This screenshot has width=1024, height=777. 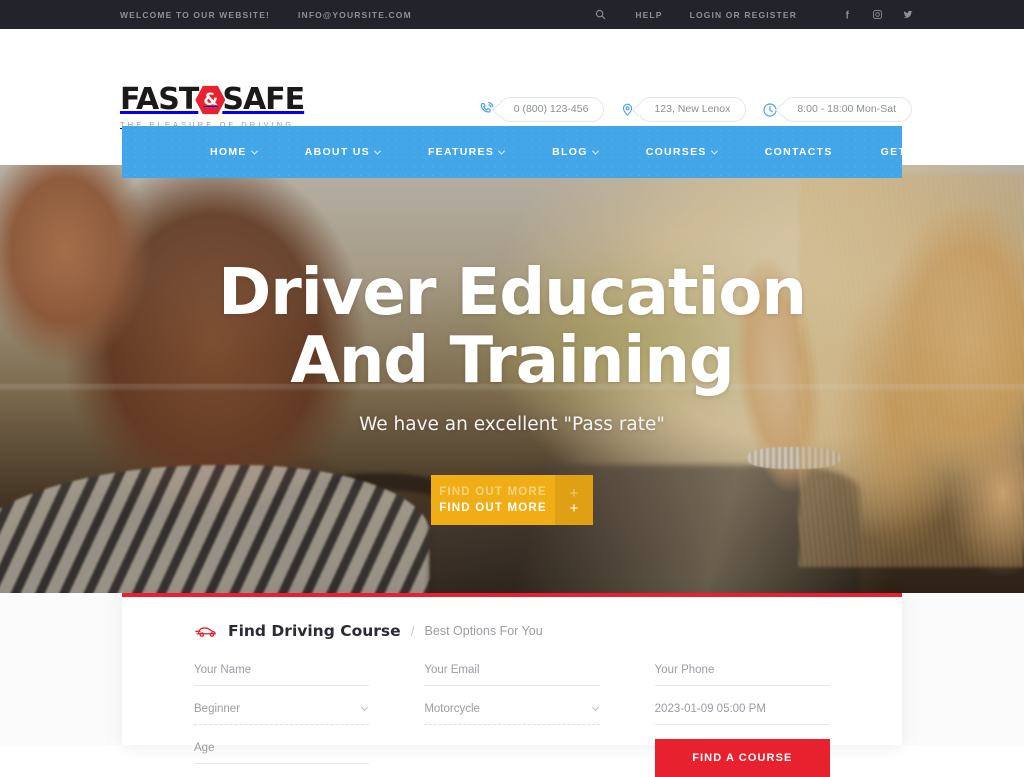 What do you see at coordinates (228, 152) in the screenshot?
I see `nav-label: HOME` at bounding box center [228, 152].